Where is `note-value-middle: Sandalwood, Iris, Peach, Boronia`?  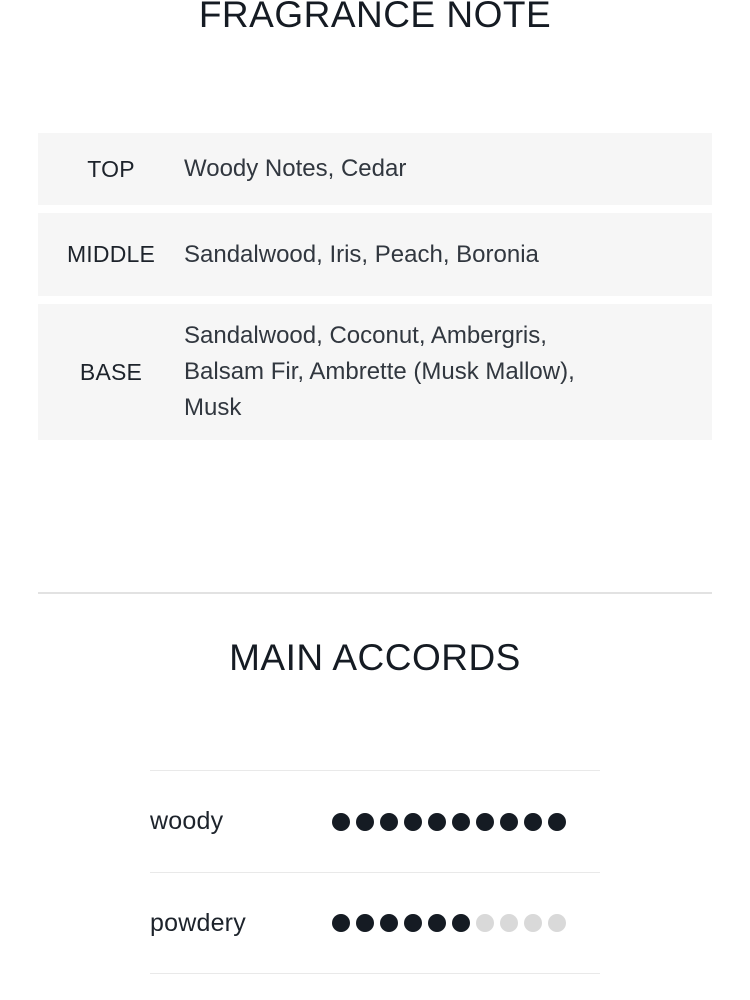 note-value-middle: Sandalwood, Iris, Peach, Boronia is located at coordinates (361, 254).